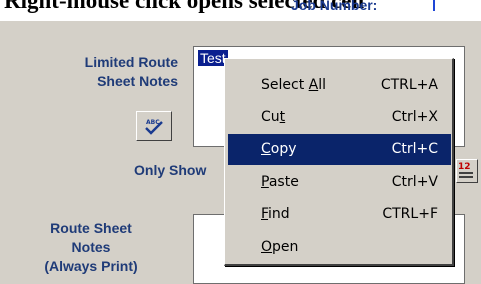  I want to click on svg-text: 12, so click(464, 167).